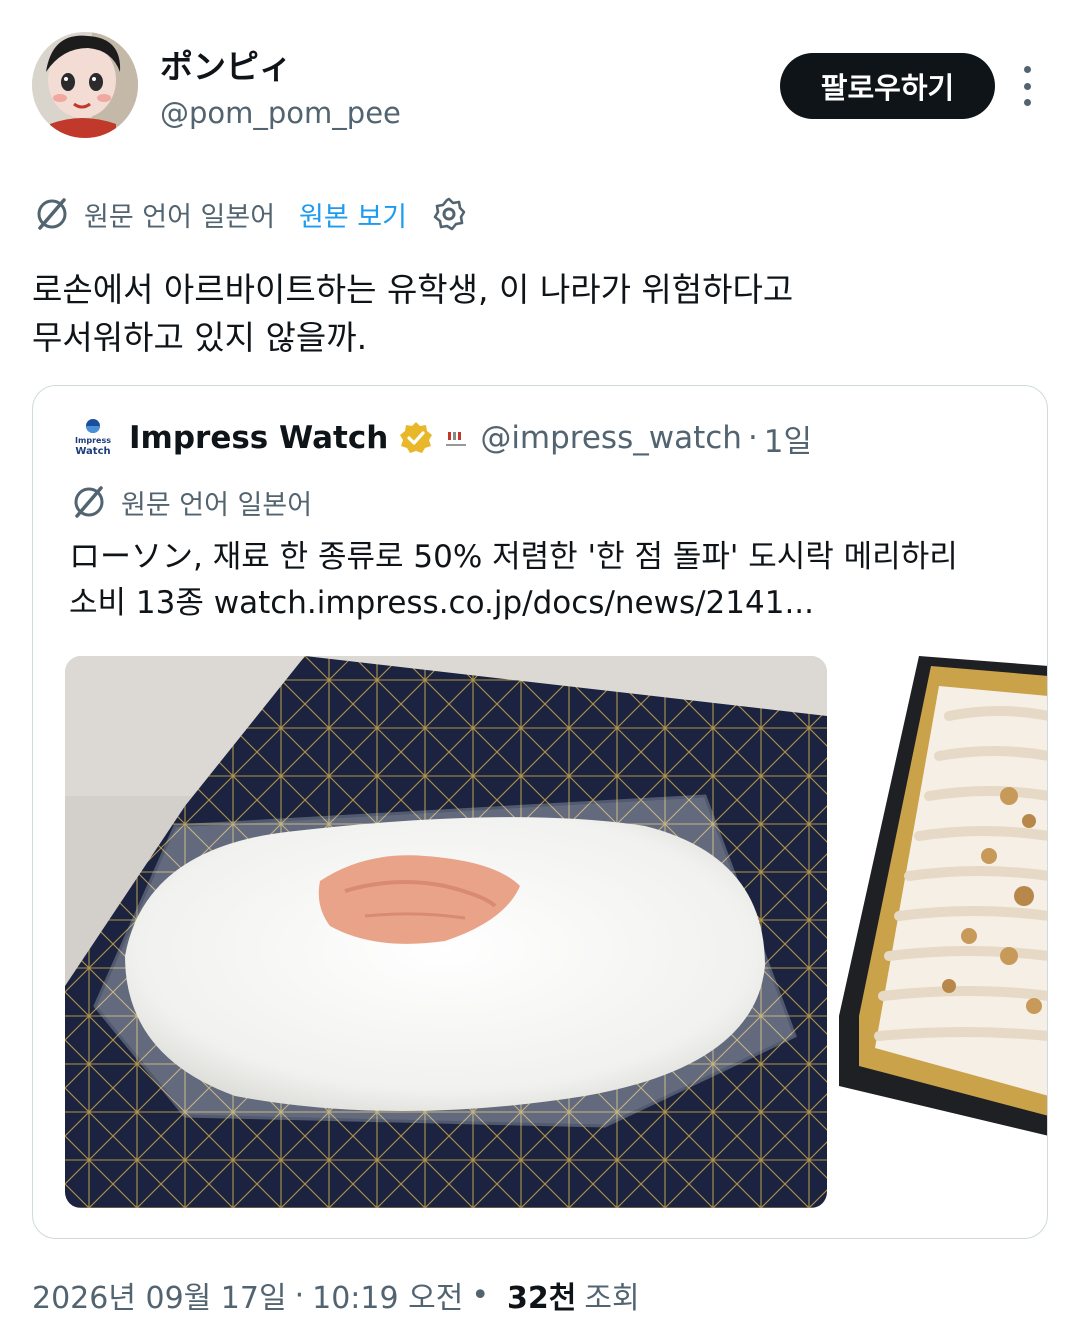 This screenshot has height=1339, width=1080. Describe the element at coordinates (611, 438) in the screenshot. I see `quoted-author-handle: @impress_watch` at that location.